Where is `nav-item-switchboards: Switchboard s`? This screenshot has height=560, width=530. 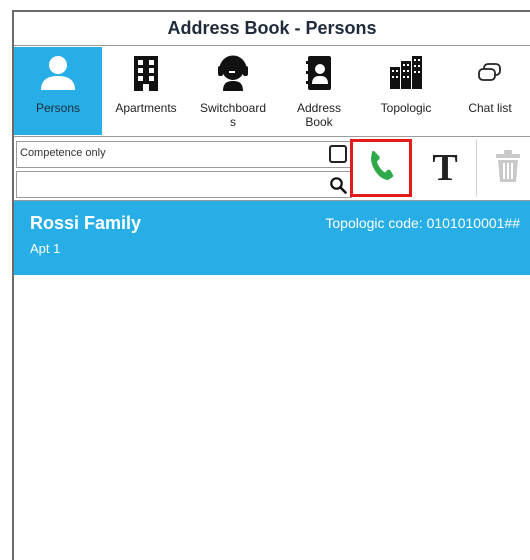
nav-item-switchboards: Switchboard s is located at coordinates (233, 91).